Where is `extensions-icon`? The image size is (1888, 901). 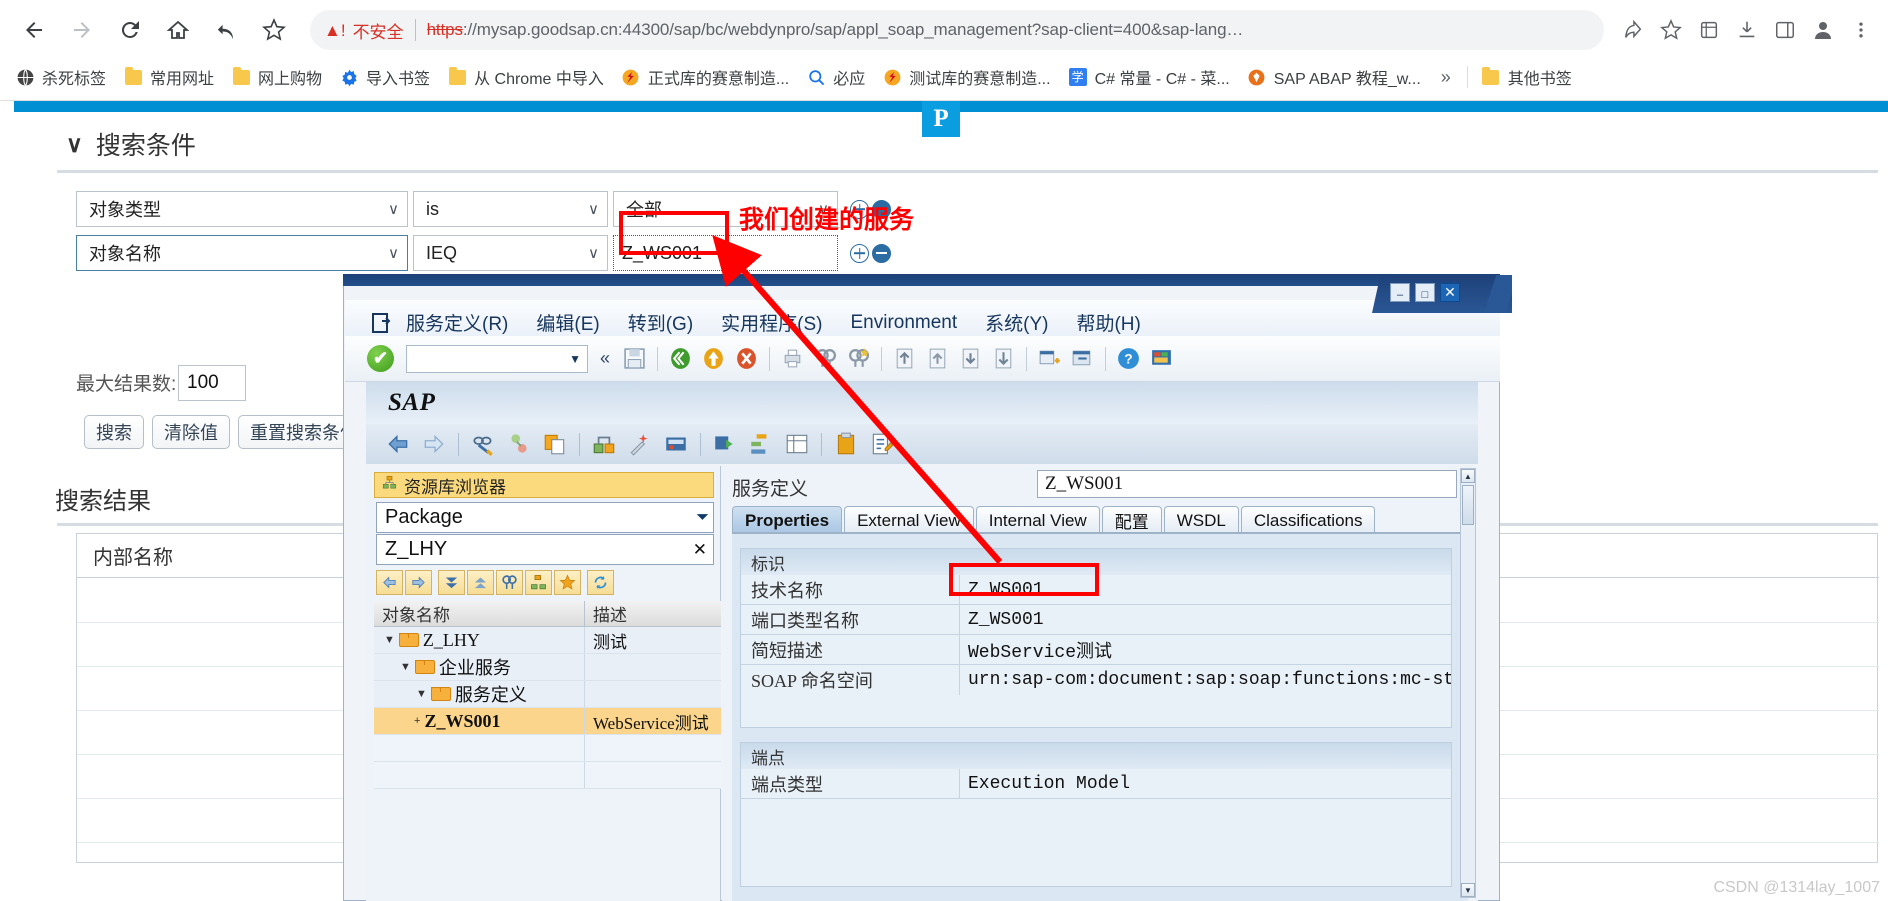 extensions-icon is located at coordinates (1709, 30).